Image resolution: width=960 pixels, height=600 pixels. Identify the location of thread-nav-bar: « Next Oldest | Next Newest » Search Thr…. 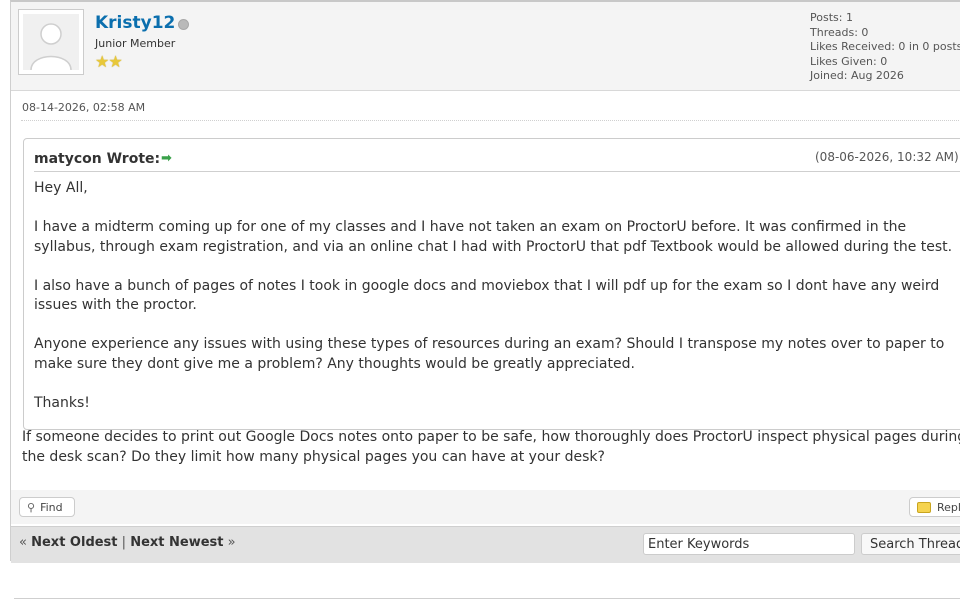
(485, 544).